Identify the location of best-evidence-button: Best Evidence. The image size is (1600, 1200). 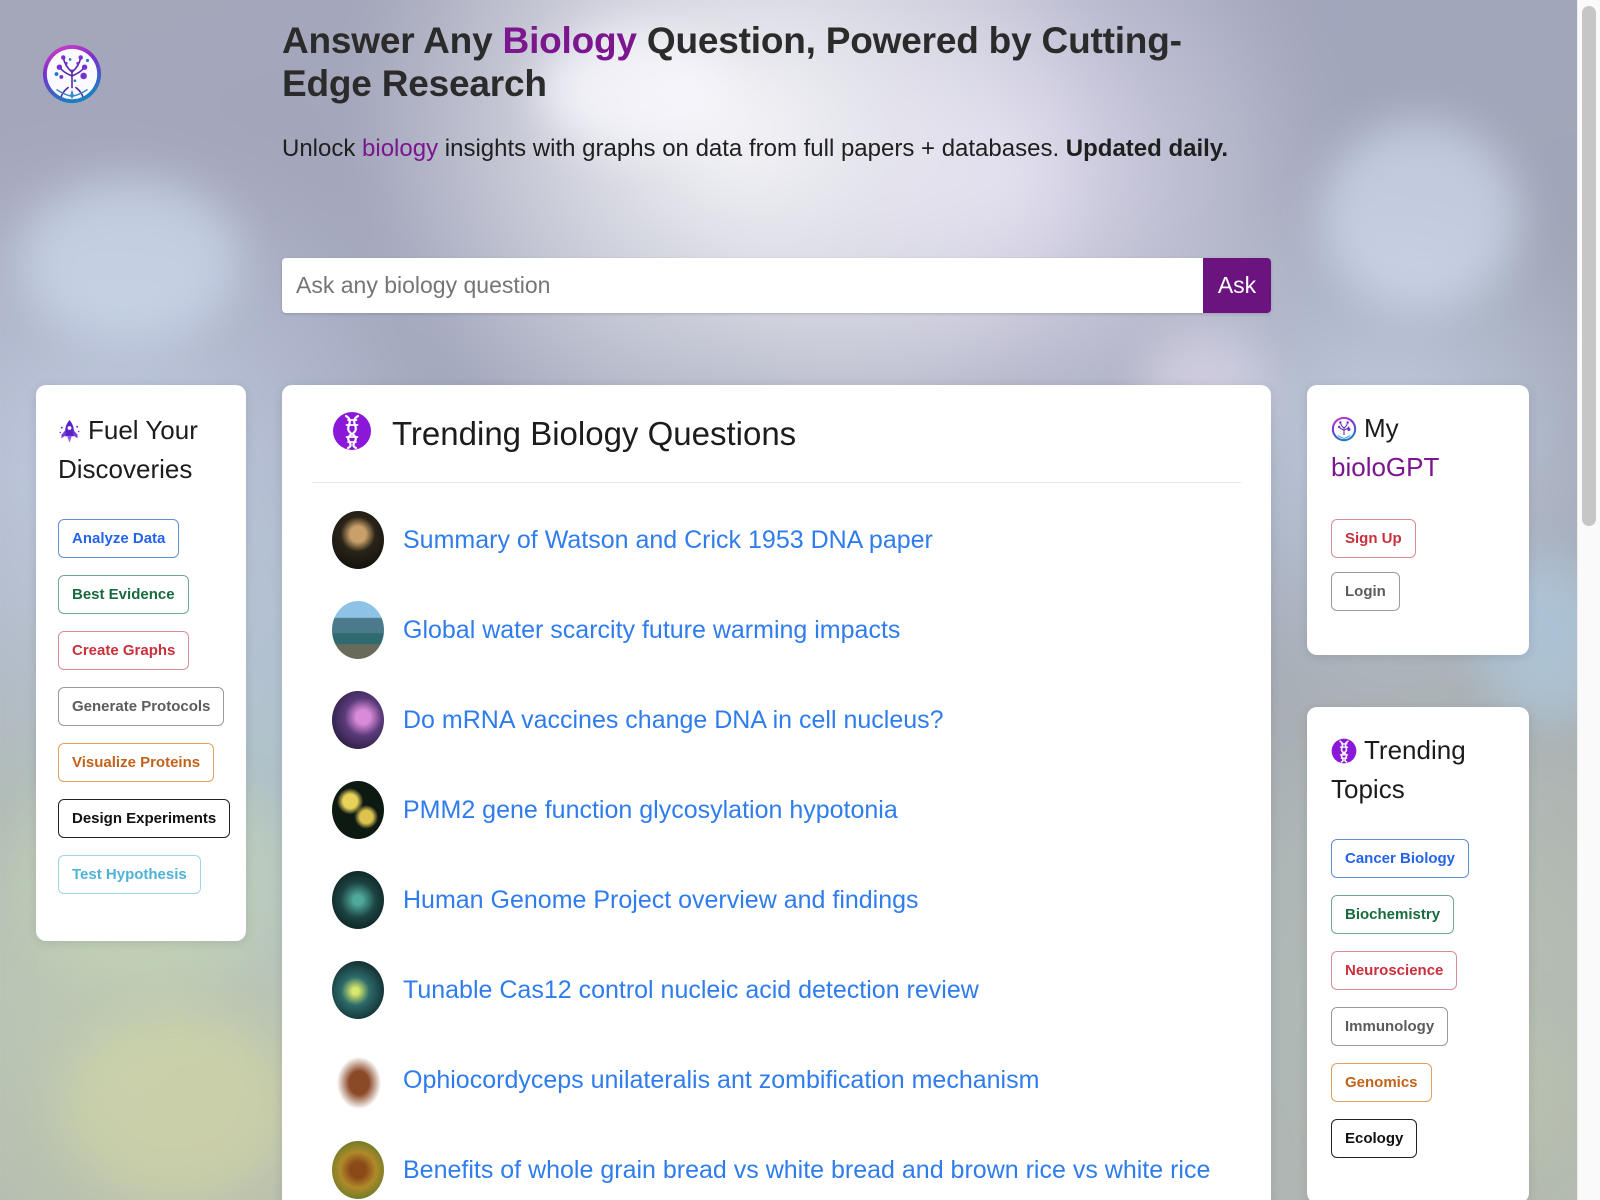
(123, 594).